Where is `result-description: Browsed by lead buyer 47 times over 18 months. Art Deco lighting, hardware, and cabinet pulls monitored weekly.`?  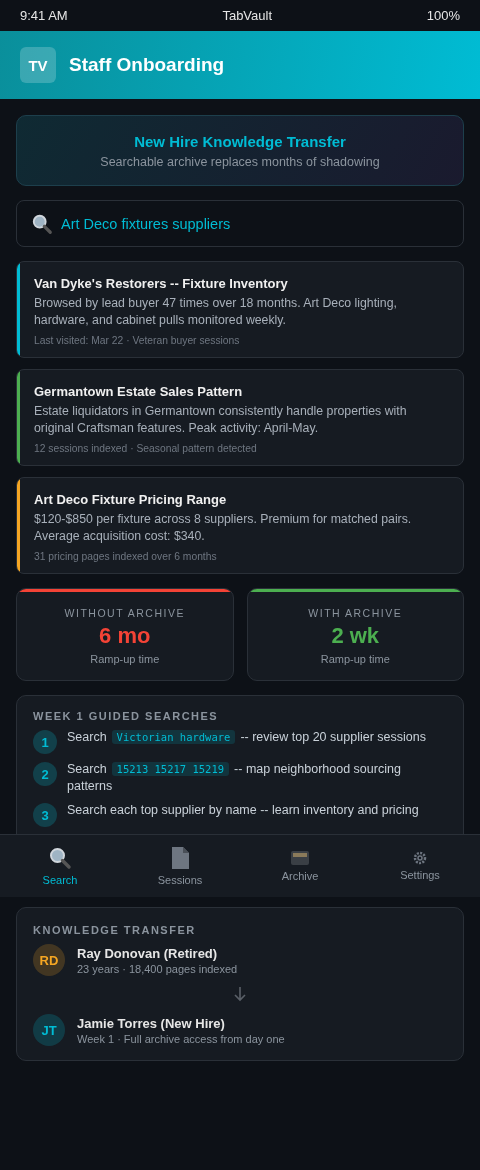 result-description: Browsed by lead buyer 47 times over 18 months. Art Deco lighting, hardware, and cabinet pulls monitored weekly. is located at coordinates (216, 312).